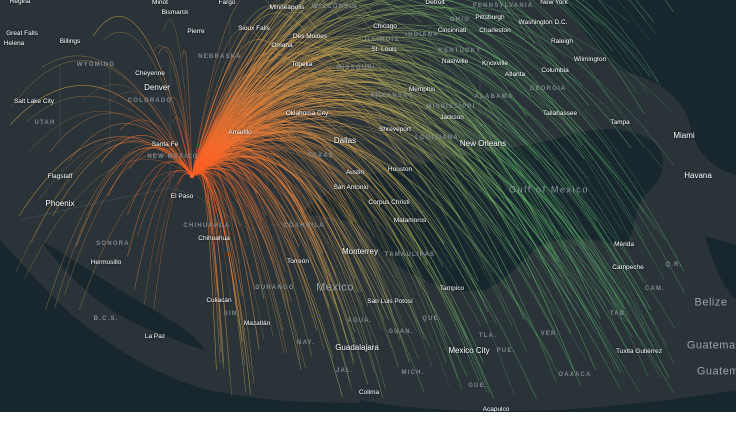  I want to click on map-label-detroit-6: Detroit, so click(435, 3).